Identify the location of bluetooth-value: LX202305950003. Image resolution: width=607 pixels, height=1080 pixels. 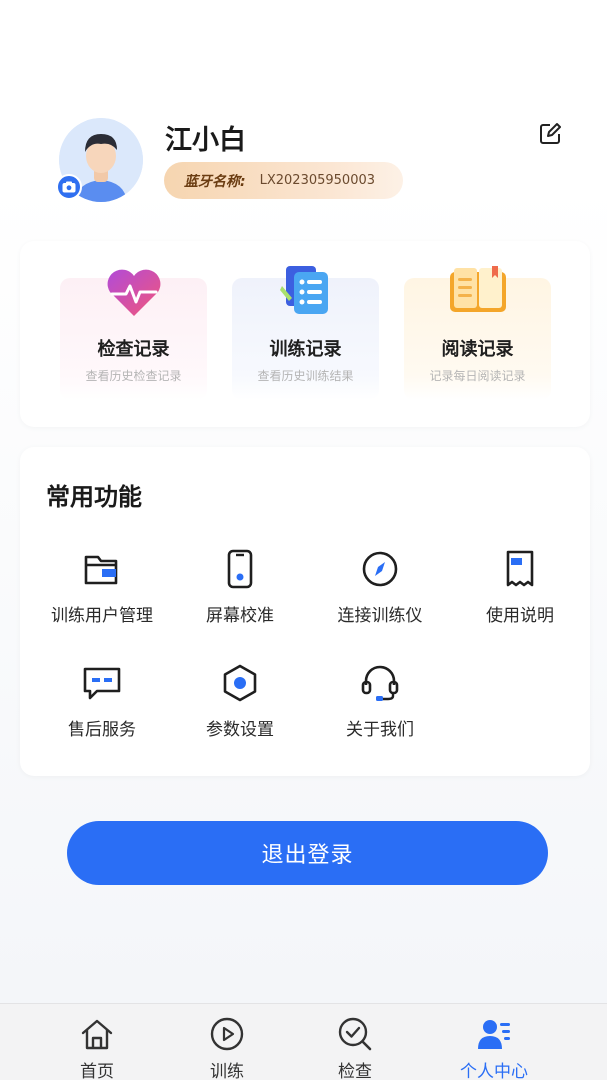
(317, 180).